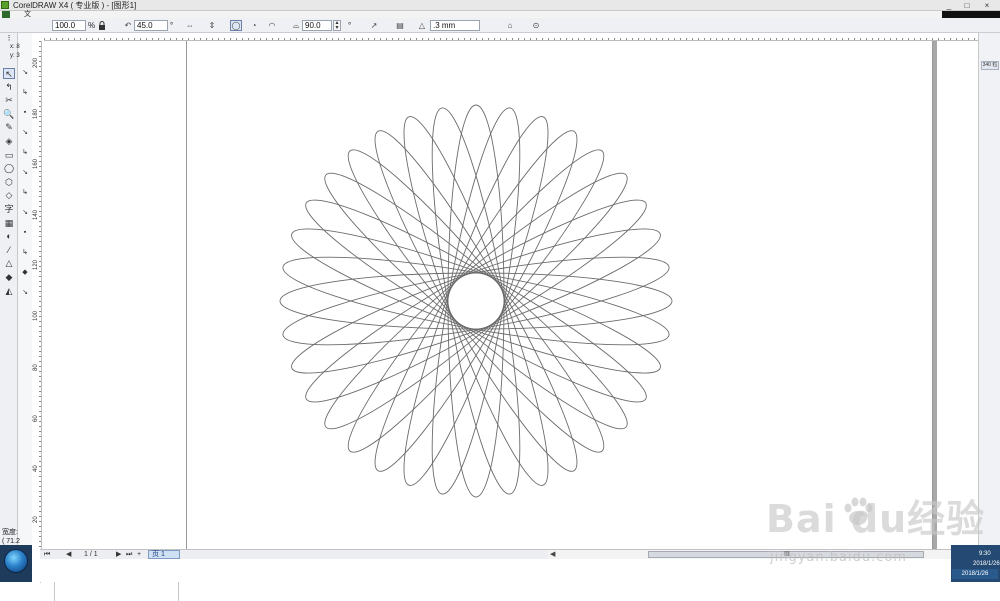 Image resolution: width=1000 pixels, height=601 pixels. What do you see at coordinates (9, 236) in the screenshot?
I see `interactive-tool: ◐` at bounding box center [9, 236].